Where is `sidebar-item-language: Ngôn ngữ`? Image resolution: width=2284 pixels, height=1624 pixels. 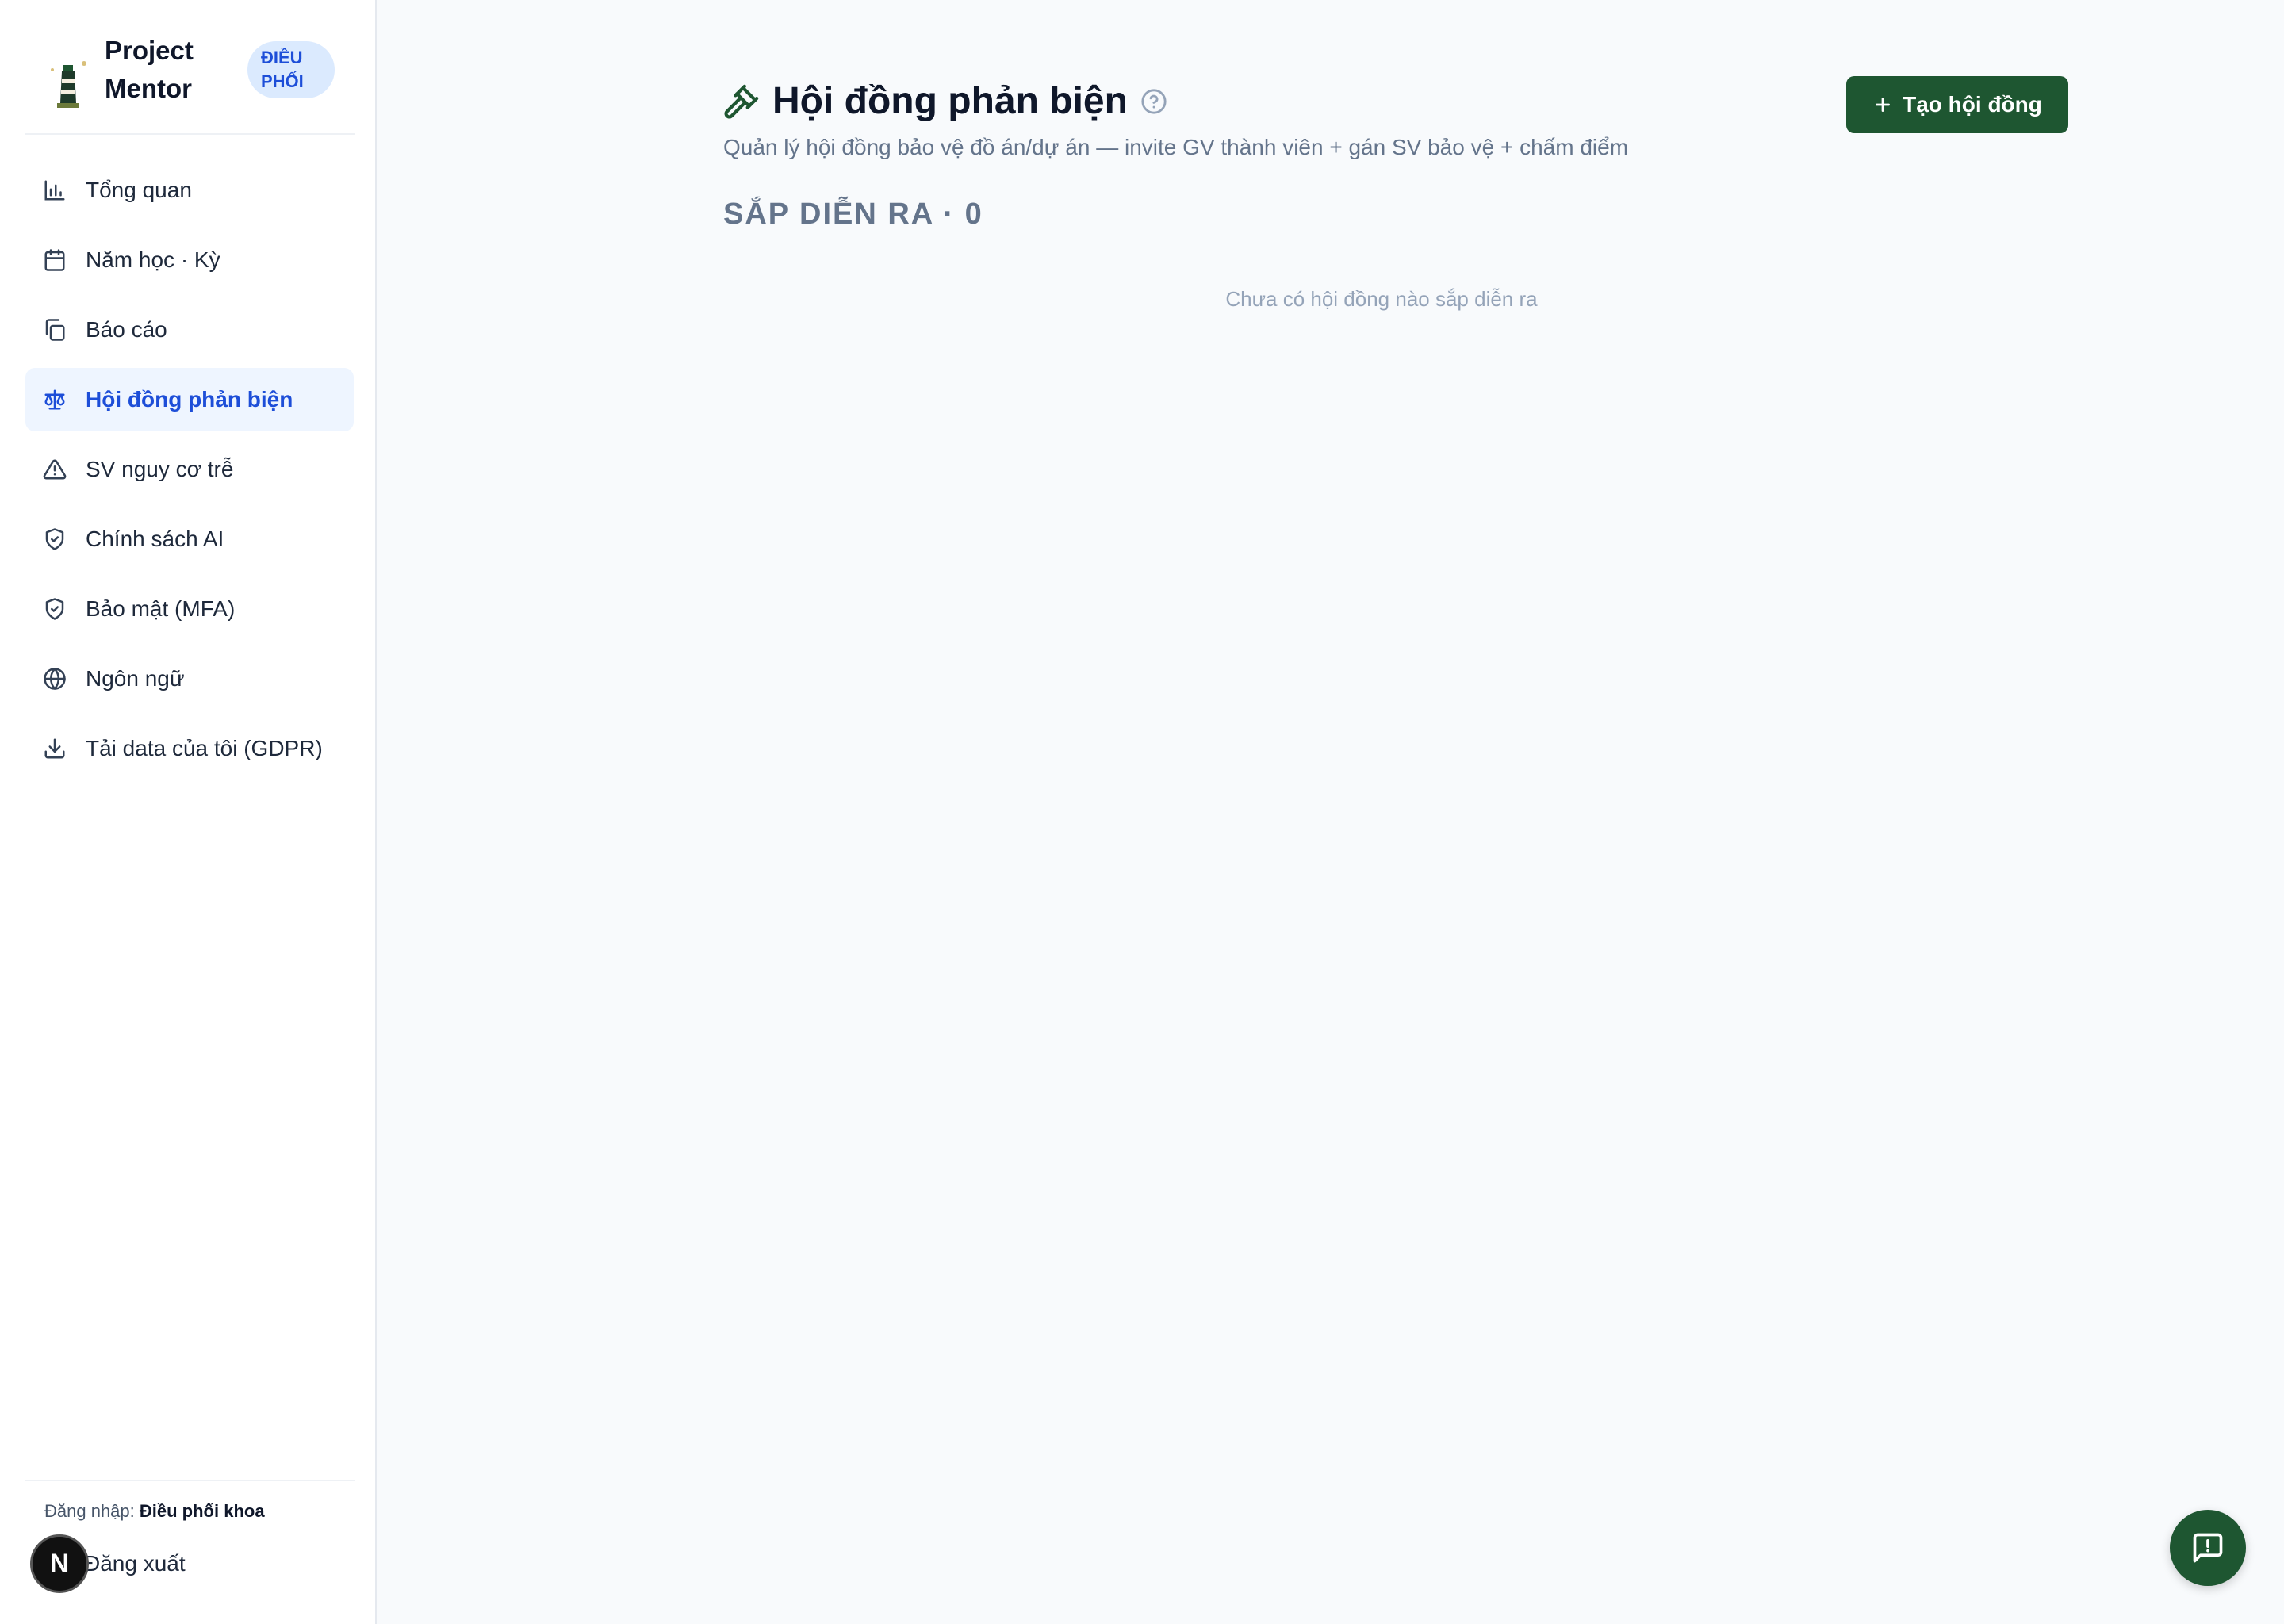 sidebar-item-language: Ngôn ngữ is located at coordinates (189, 678).